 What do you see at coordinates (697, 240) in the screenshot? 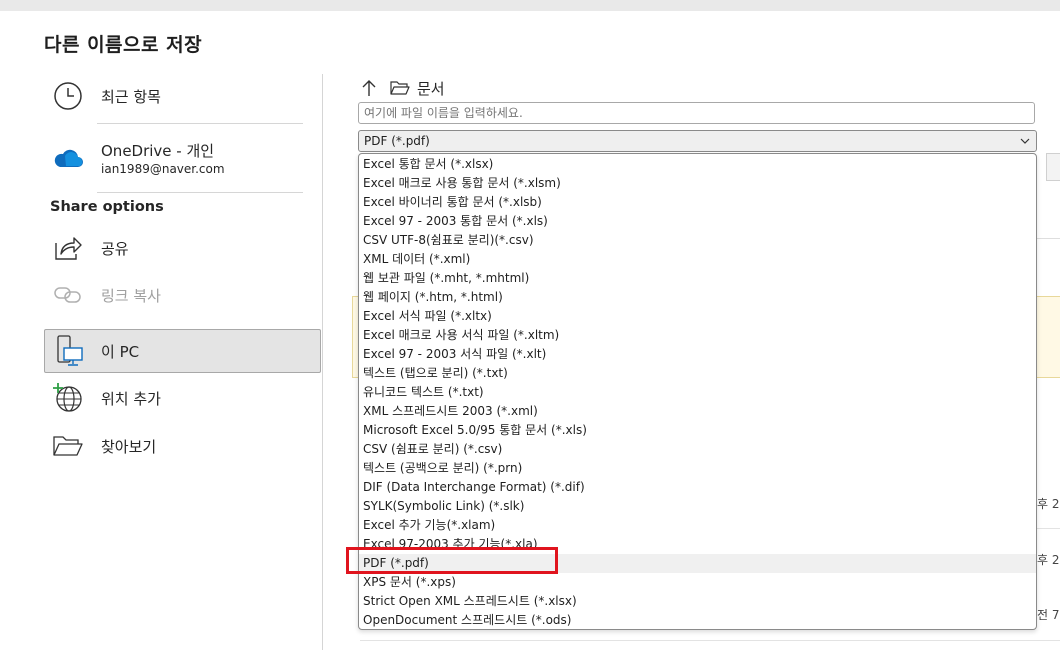
I see `file-type-option: CSV UTF-8(쉼표로 분리)(*.csv)` at bounding box center [697, 240].